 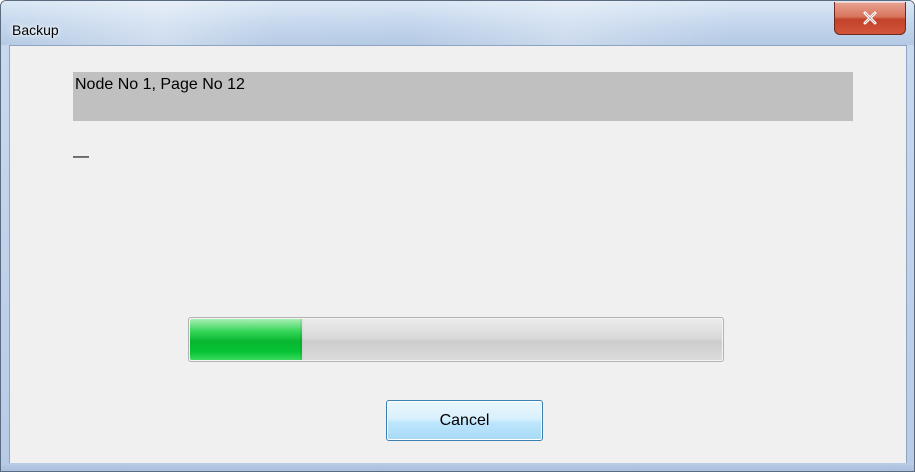 What do you see at coordinates (456, 339) in the screenshot?
I see `backup-progress-bar` at bounding box center [456, 339].